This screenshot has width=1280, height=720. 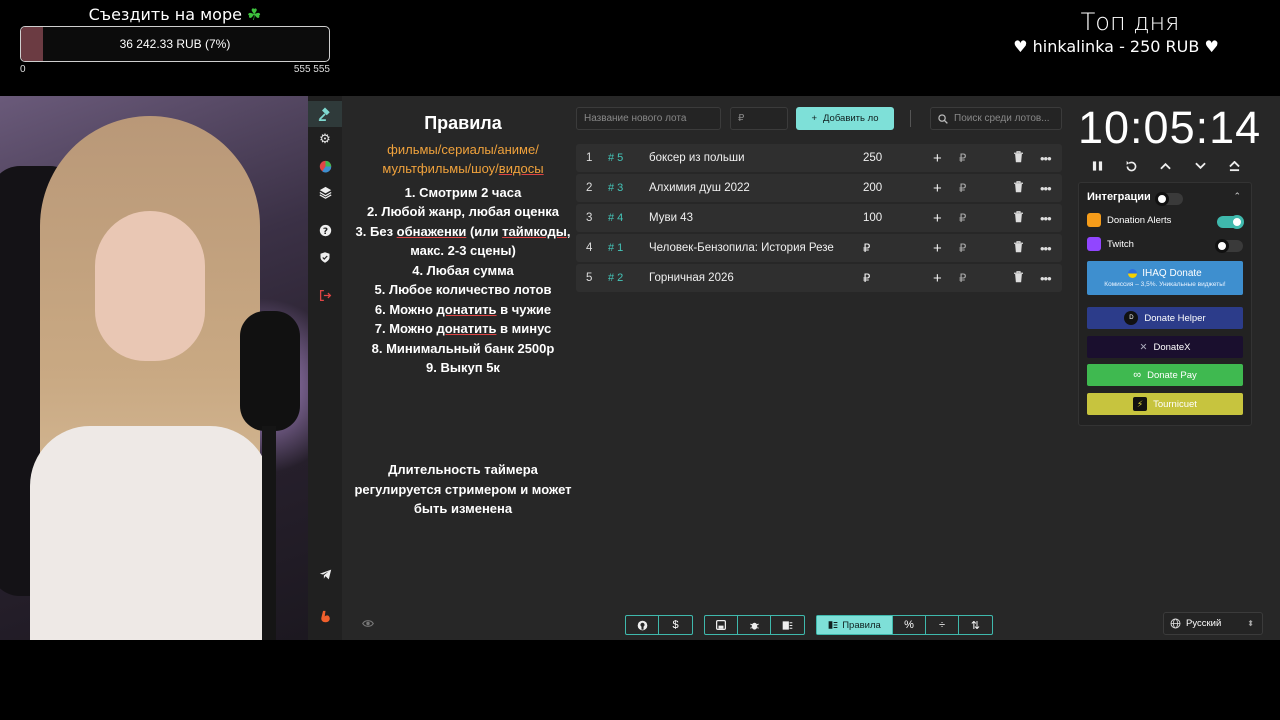 I want to click on archive-icon, so click(x=787, y=625).